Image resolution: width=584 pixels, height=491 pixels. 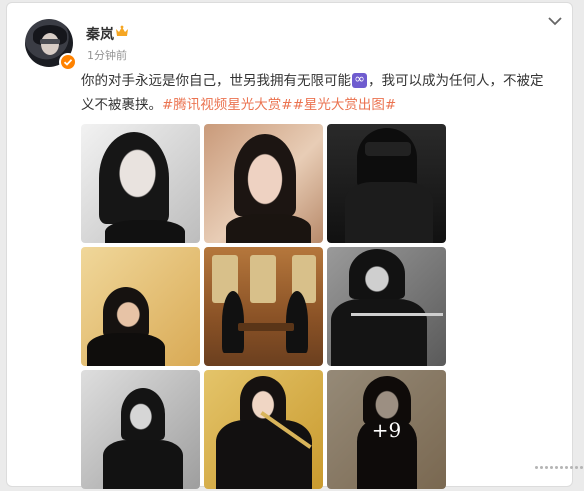 I want to click on avatar-glasses, so click(x=50, y=41).